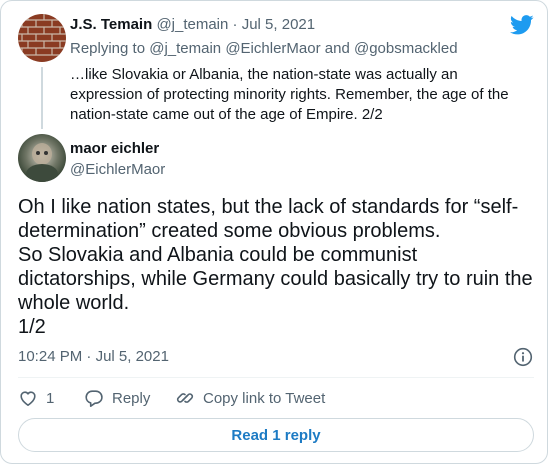  What do you see at coordinates (131, 398) in the screenshot?
I see `reply-label: Reply` at bounding box center [131, 398].